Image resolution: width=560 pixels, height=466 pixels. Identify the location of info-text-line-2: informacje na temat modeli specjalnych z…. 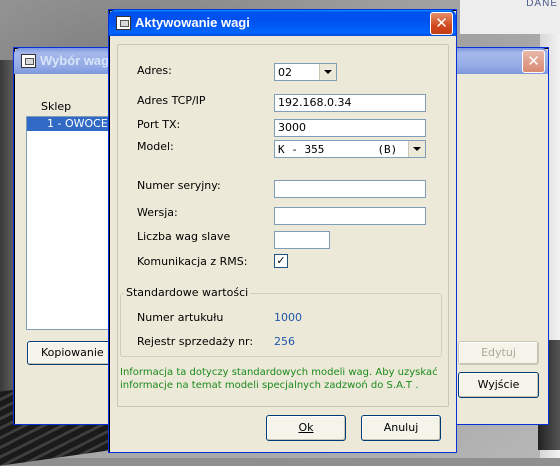
(269, 385).